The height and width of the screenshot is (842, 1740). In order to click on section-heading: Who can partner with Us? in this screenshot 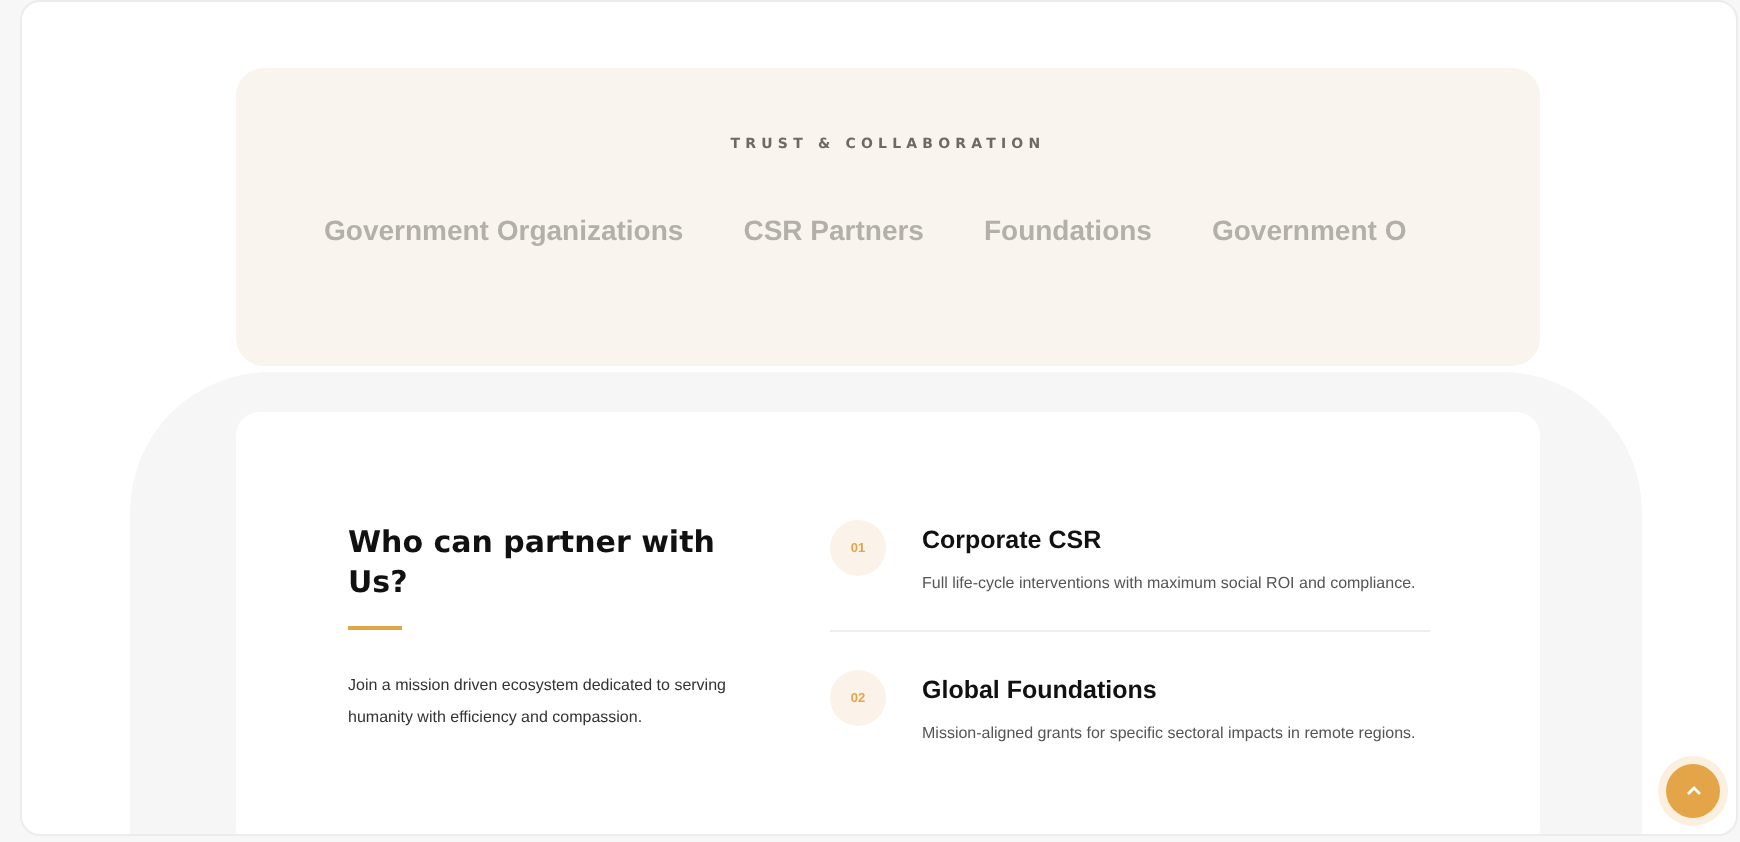, I will do `click(532, 562)`.